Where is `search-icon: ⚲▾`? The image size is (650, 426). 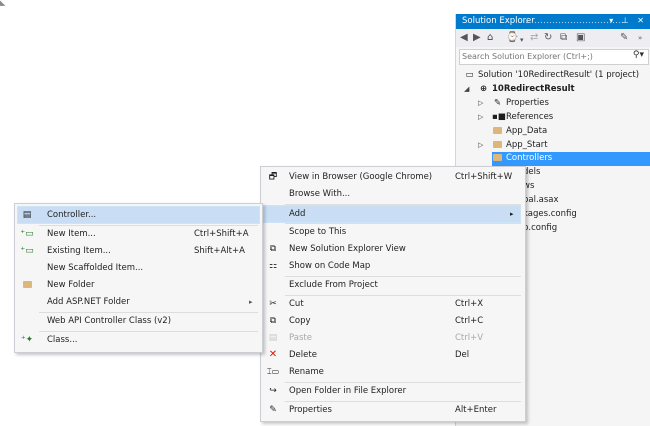 search-icon: ⚲▾ is located at coordinates (638, 55).